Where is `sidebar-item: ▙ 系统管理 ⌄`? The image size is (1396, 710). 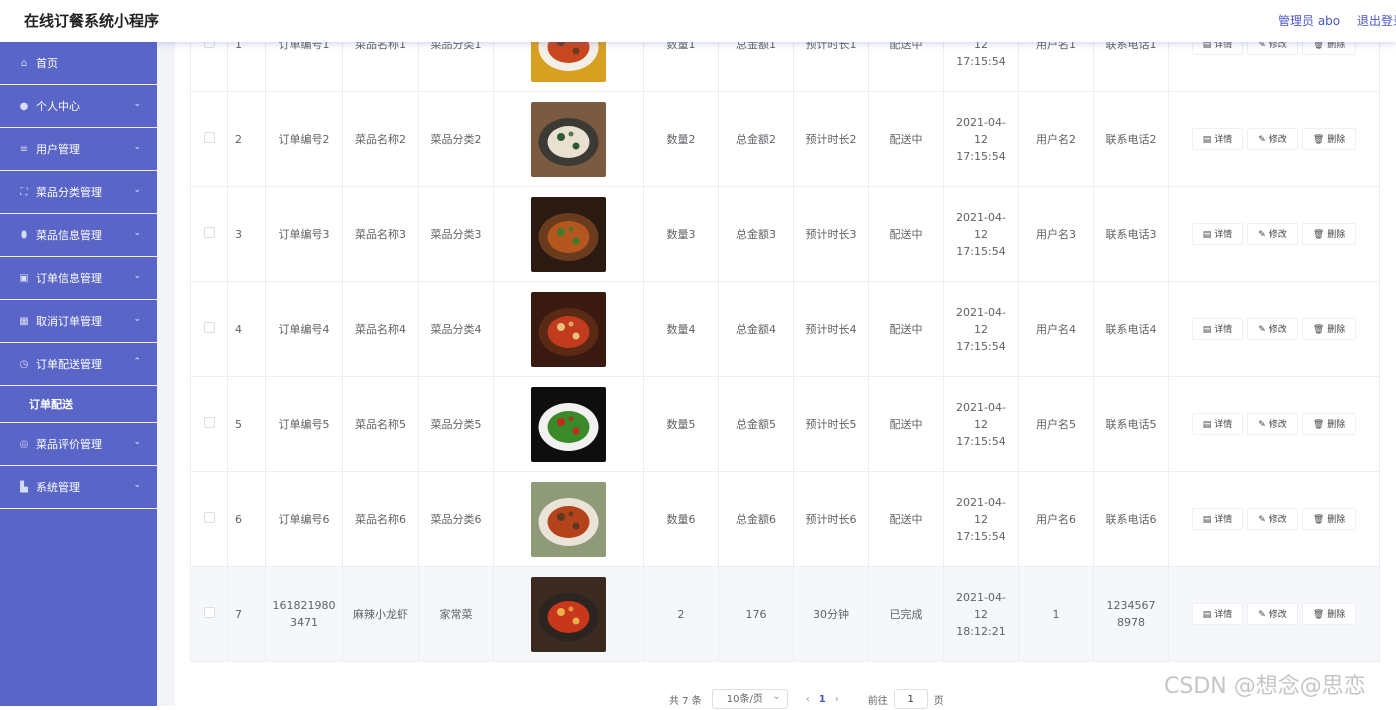 sidebar-item: ▙ 系统管理 ⌄ is located at coordinates (78, 487).